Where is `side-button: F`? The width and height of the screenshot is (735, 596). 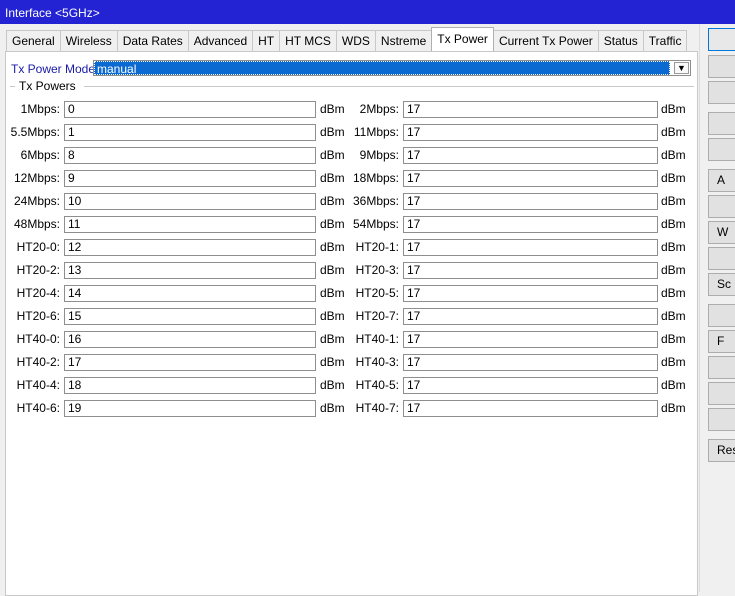
side-button: F is located at coordinates (721, 341).